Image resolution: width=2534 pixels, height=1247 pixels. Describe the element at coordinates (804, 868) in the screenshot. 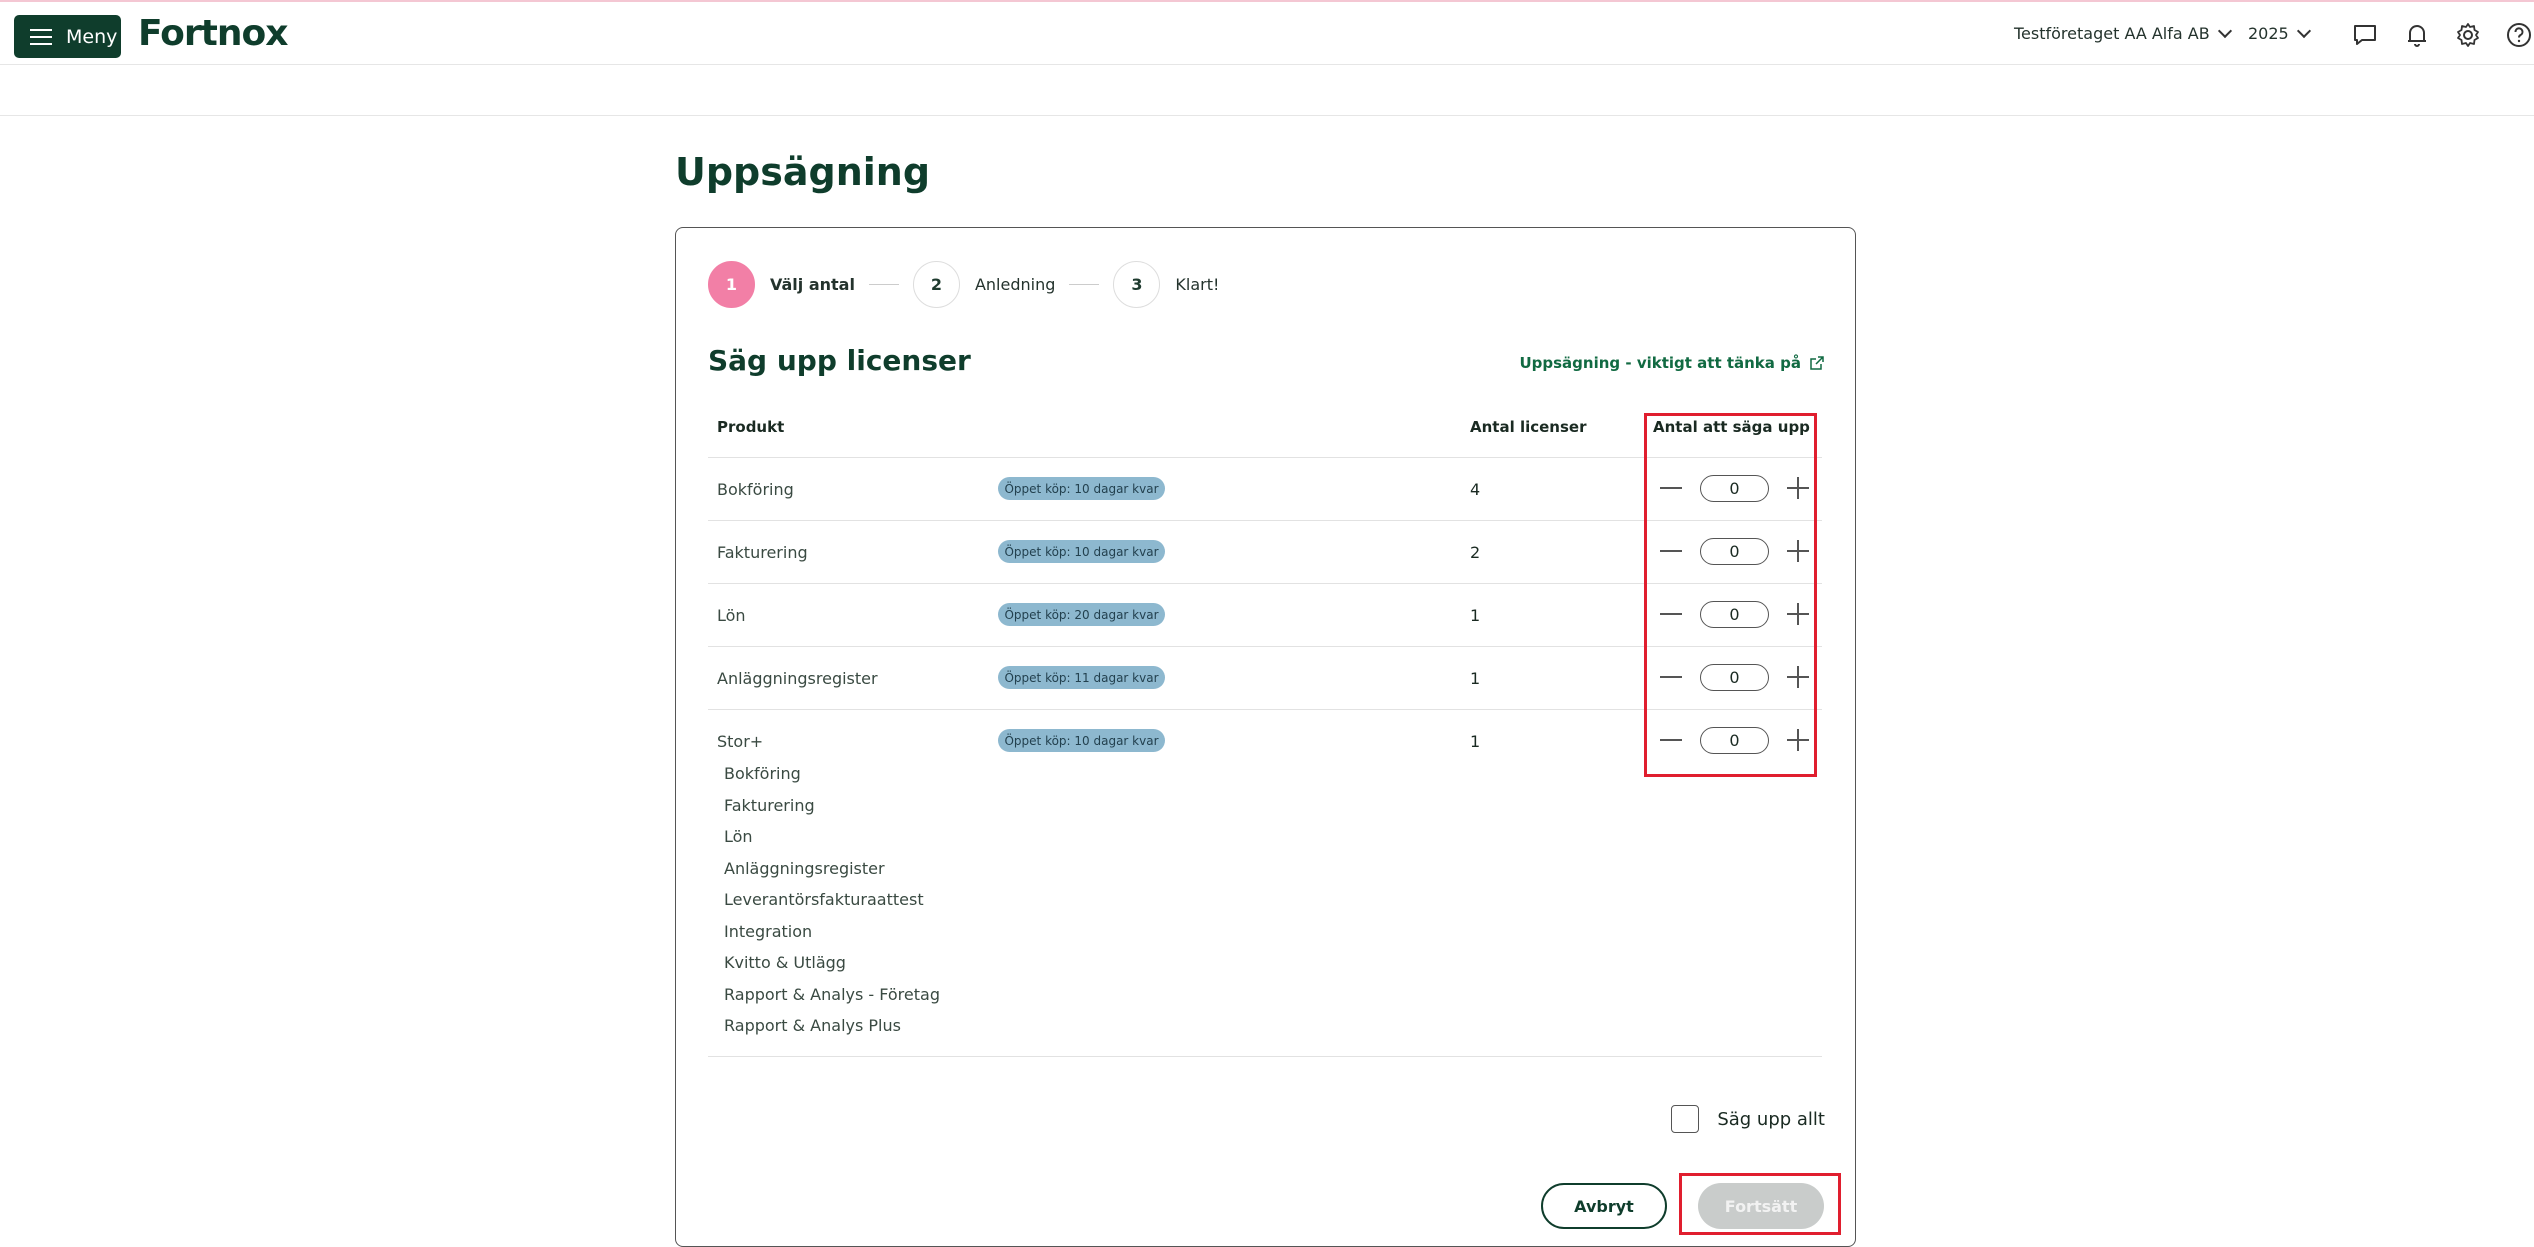

I see `list-item: Anläggningsregister` at that location.